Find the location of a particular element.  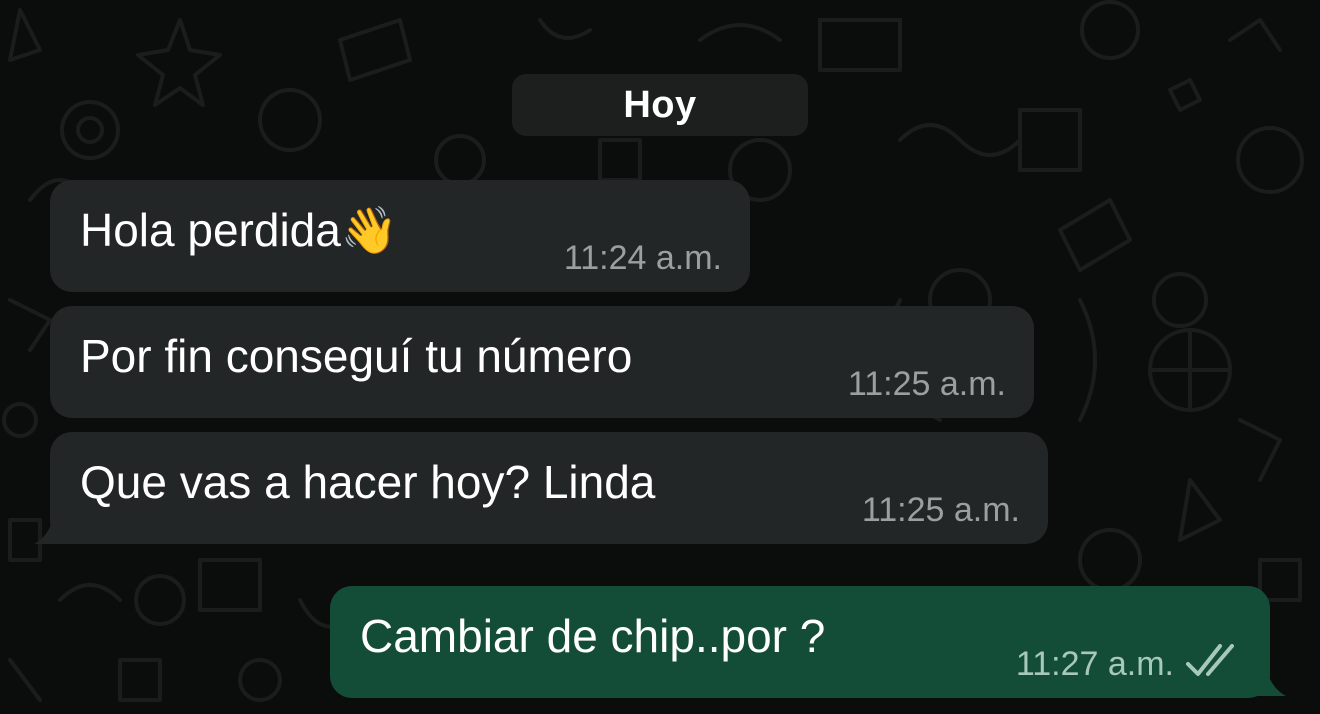

date-divider-label: Hoy is located at coordinates (660, 104).